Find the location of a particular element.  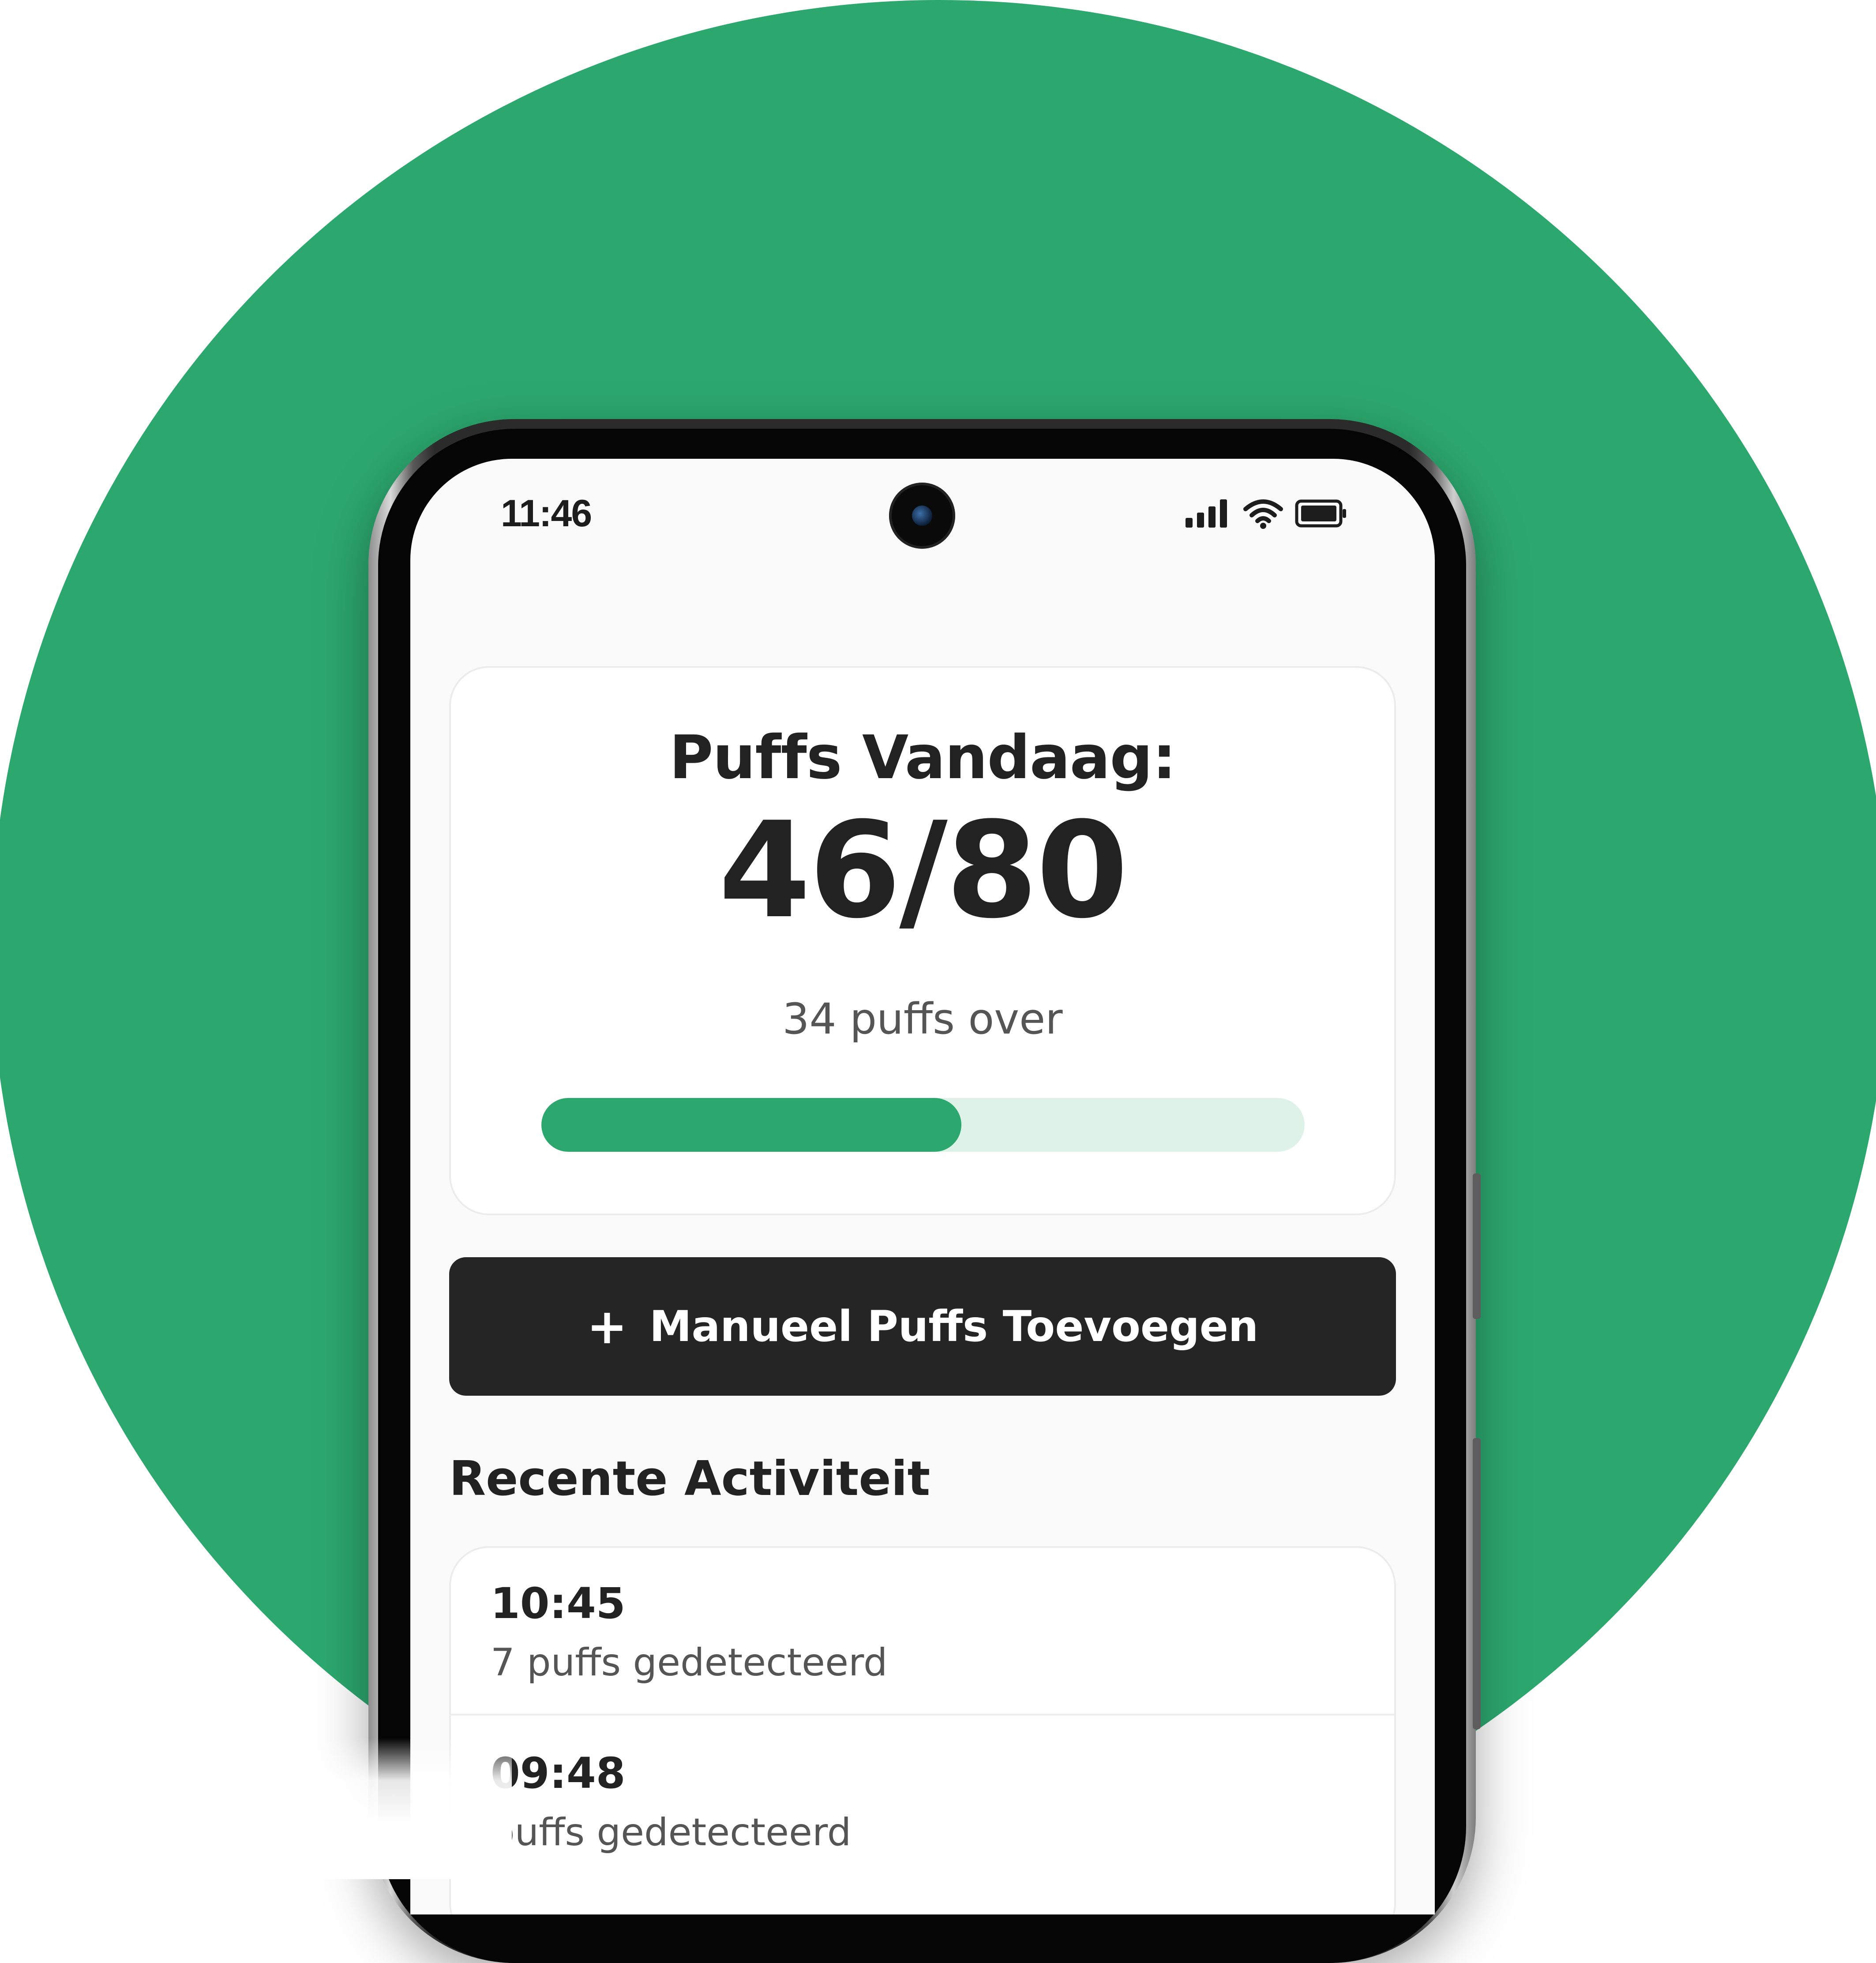

puff-counter-card: Puffs Vandaag: 46/80 34 puffs over is located at coordinates (922, 940).